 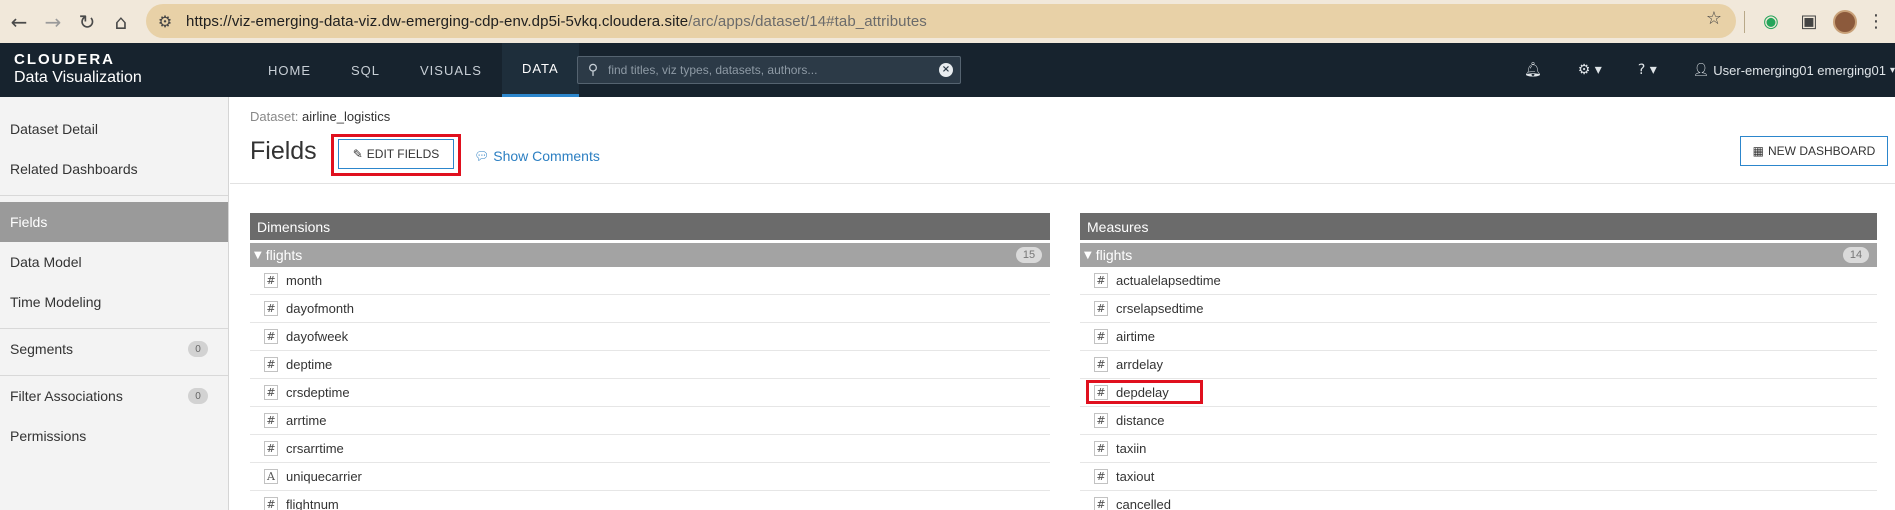 What do you see at coordinates (650, 281) in the screenshot?
I see `field-row: # month` at bounding box center [650, 281].